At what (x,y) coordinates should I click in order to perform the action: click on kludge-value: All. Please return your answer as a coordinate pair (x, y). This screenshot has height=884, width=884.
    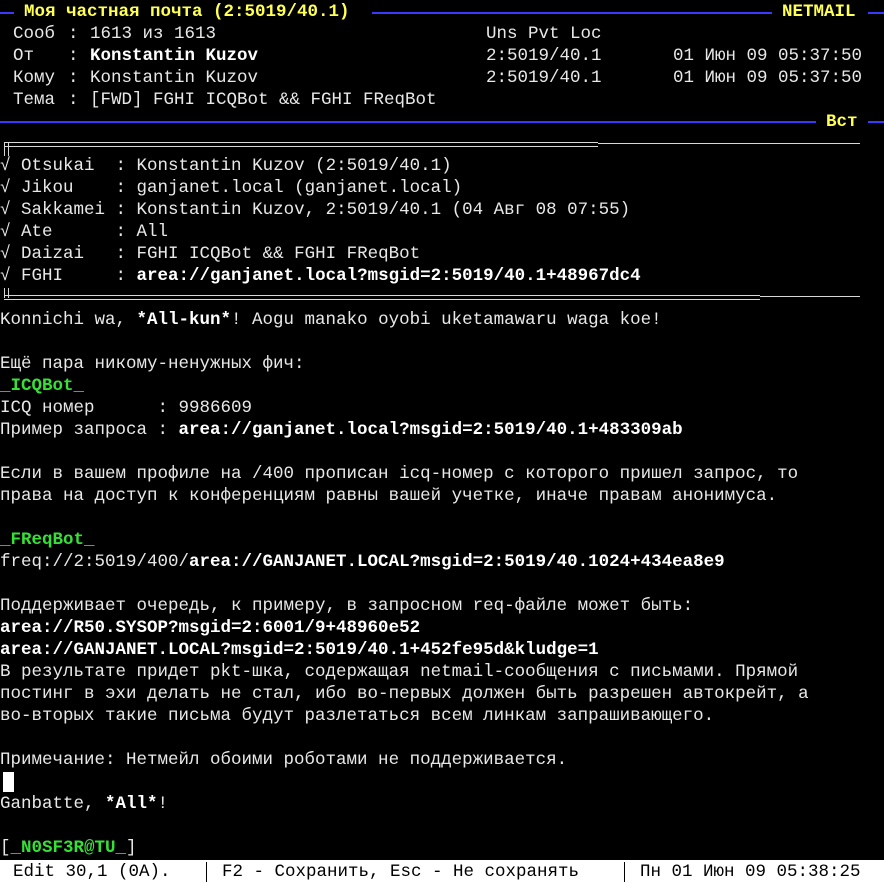
    Looking at the image, I should click on (152, 232).